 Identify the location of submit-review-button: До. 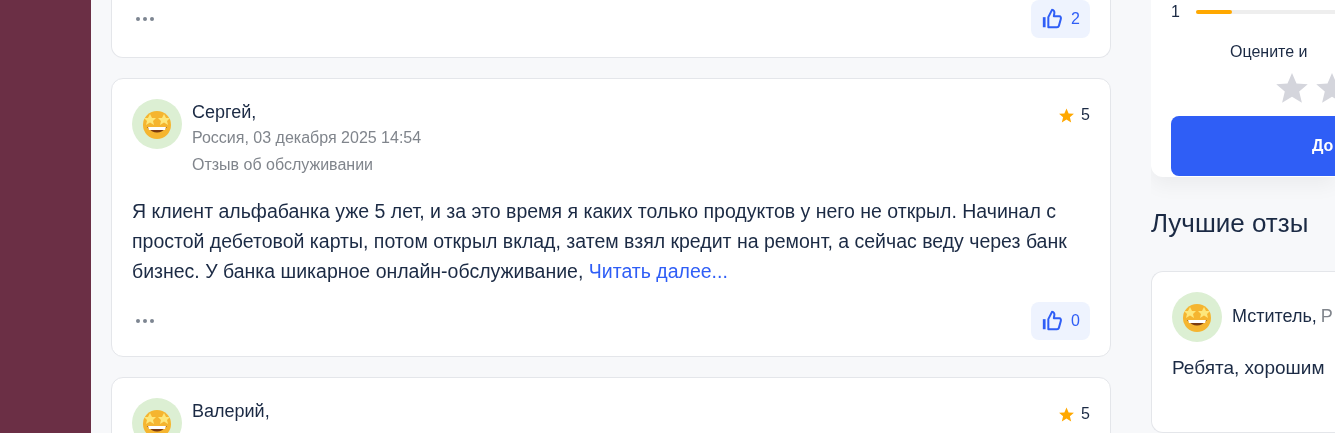
(1253, 146).